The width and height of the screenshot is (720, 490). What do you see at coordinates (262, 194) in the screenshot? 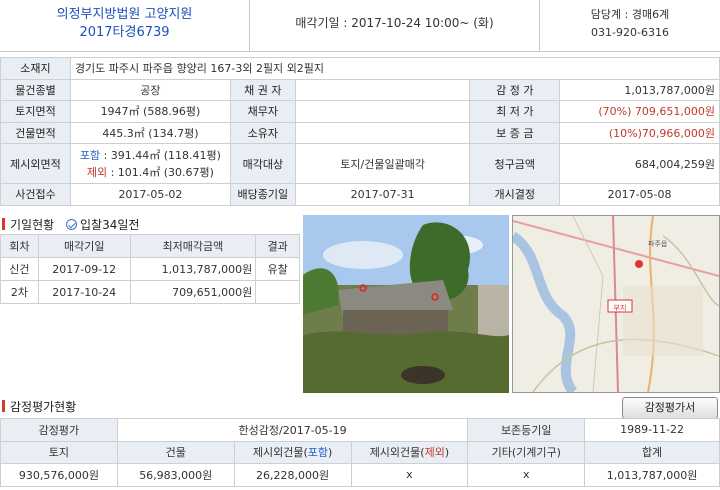
I see `dist-label: 배당종기일` at bounding box center [262, 194].